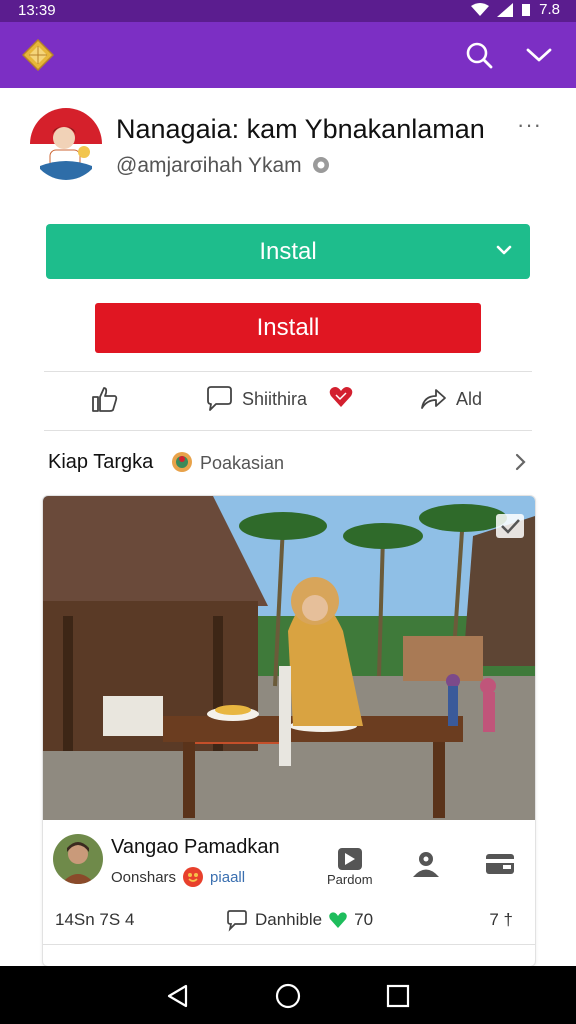  I want to click on share-arrow-icon, so click(433, 399).